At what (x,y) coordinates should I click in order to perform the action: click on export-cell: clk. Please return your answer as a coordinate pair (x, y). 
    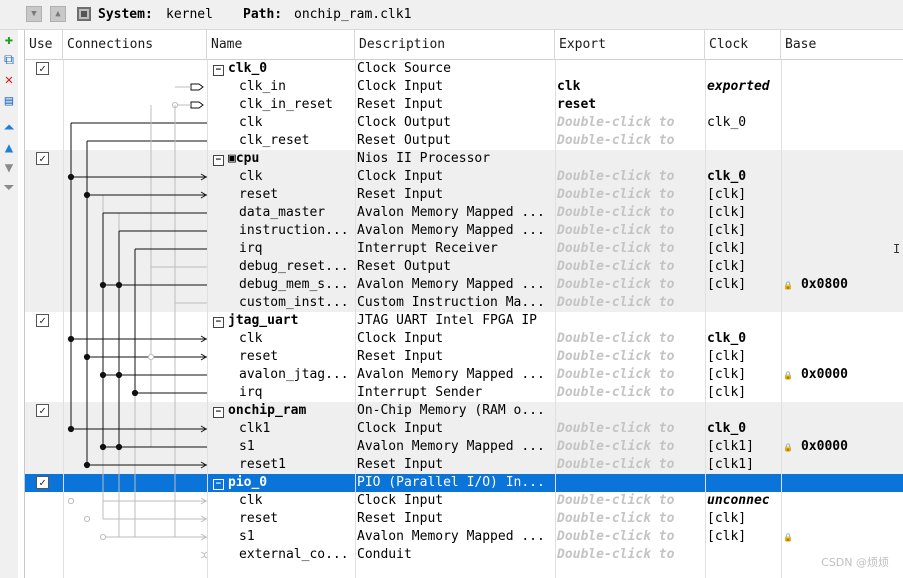
    Looking at the image, I should click on (630, 87).